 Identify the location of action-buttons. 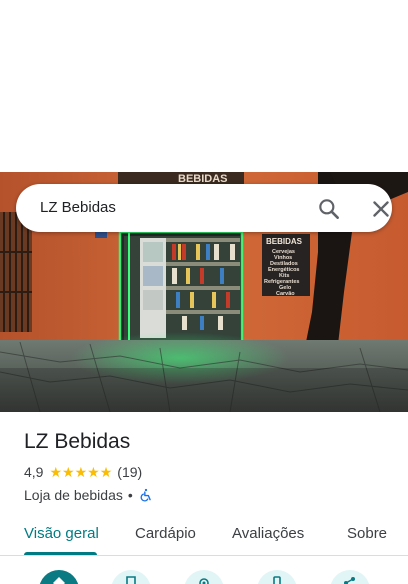
(204, 575).